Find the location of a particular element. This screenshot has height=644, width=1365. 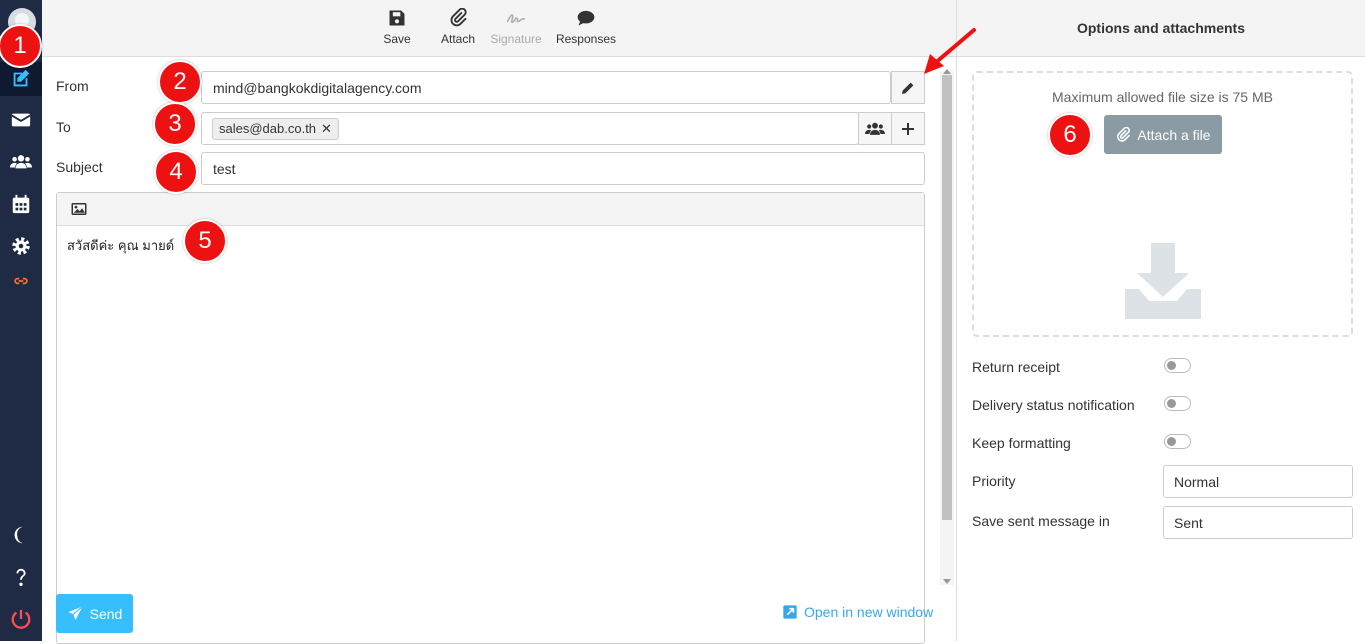

subject-label: Subject is located at coordinates (79, 167).